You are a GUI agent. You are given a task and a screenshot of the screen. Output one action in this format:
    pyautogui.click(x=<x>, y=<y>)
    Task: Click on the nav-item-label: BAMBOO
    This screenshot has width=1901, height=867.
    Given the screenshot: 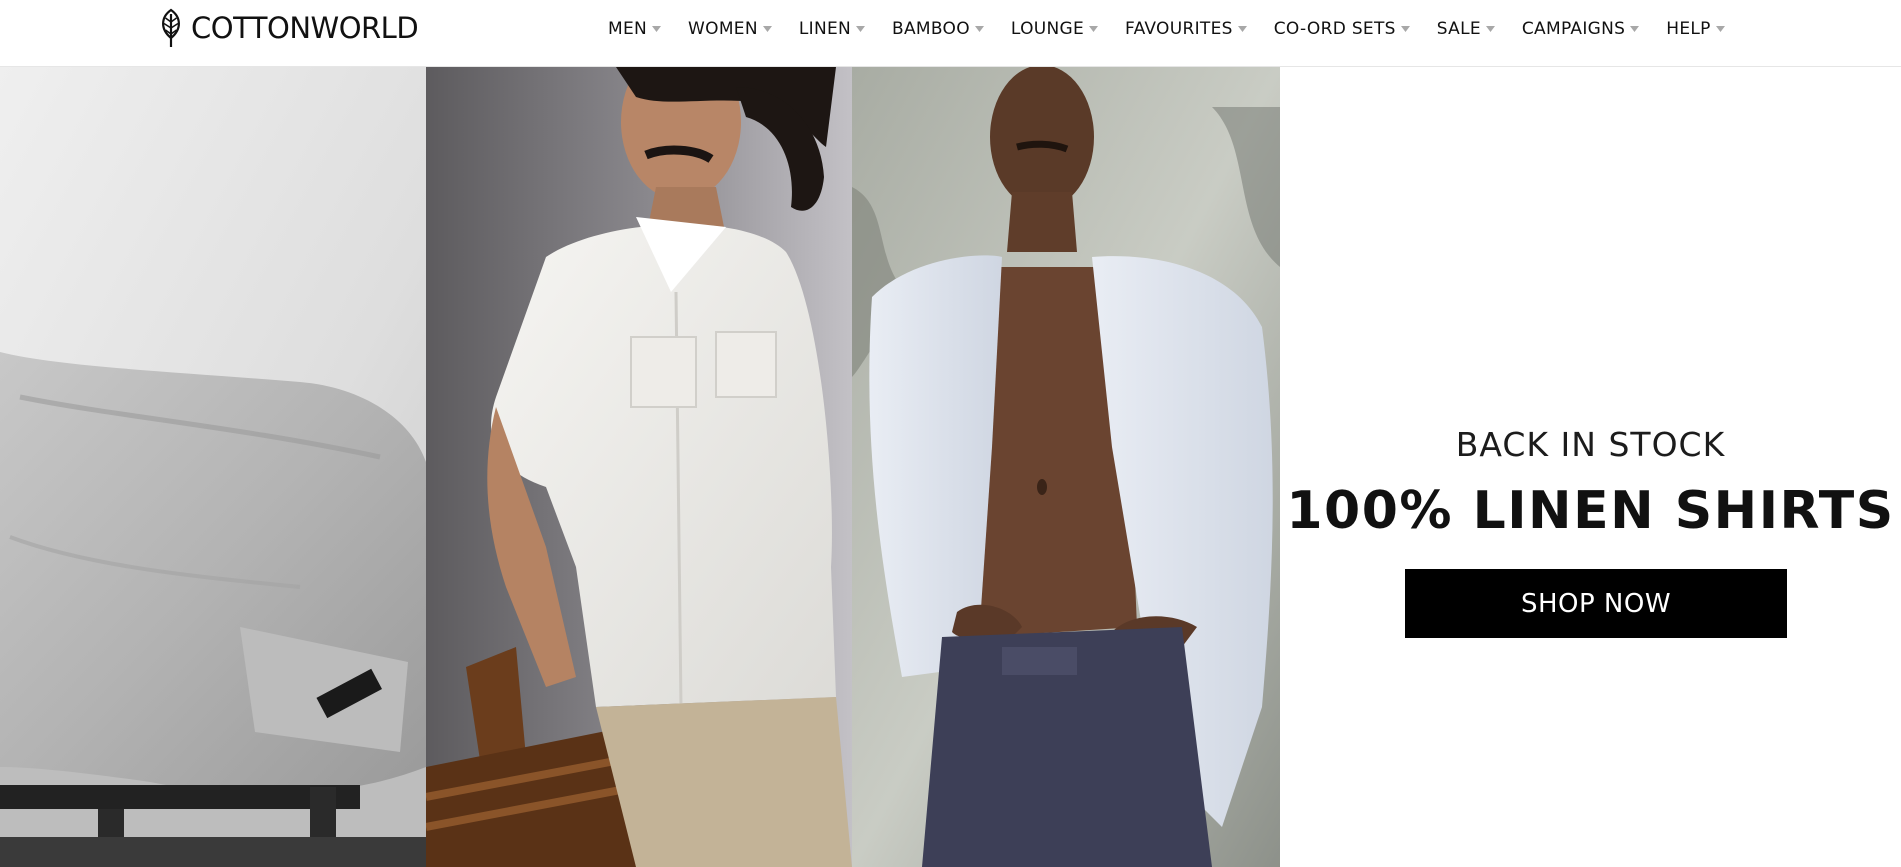 What is the action you would take?
    pyautogui.click(x=931, y=29)
    